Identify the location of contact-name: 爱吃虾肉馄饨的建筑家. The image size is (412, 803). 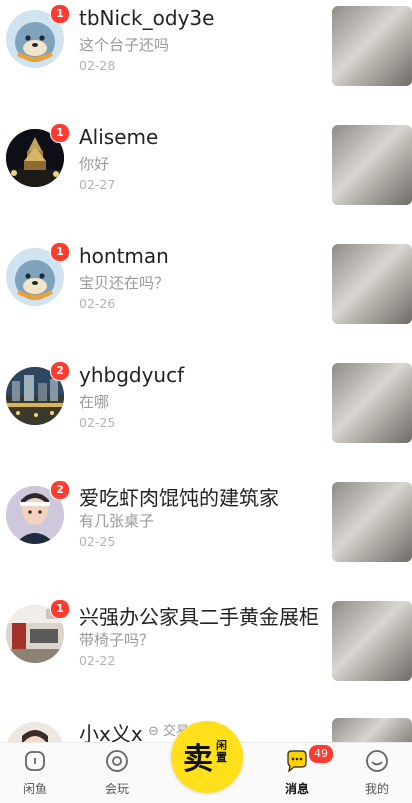
(179, 498).